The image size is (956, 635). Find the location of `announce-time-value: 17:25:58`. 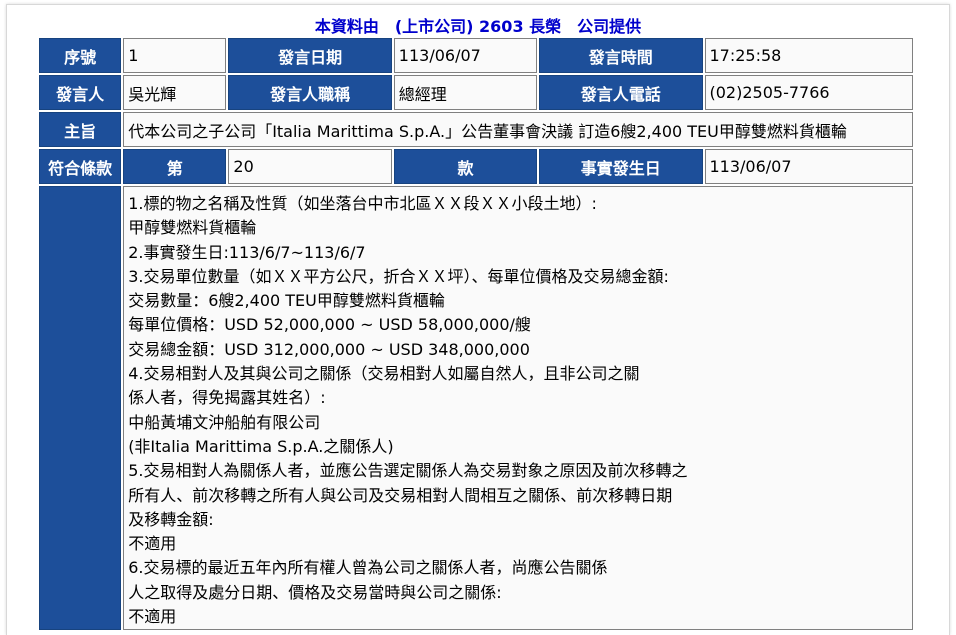

announce-time-value: 17:25:58 is located at coordinates (808, 55).